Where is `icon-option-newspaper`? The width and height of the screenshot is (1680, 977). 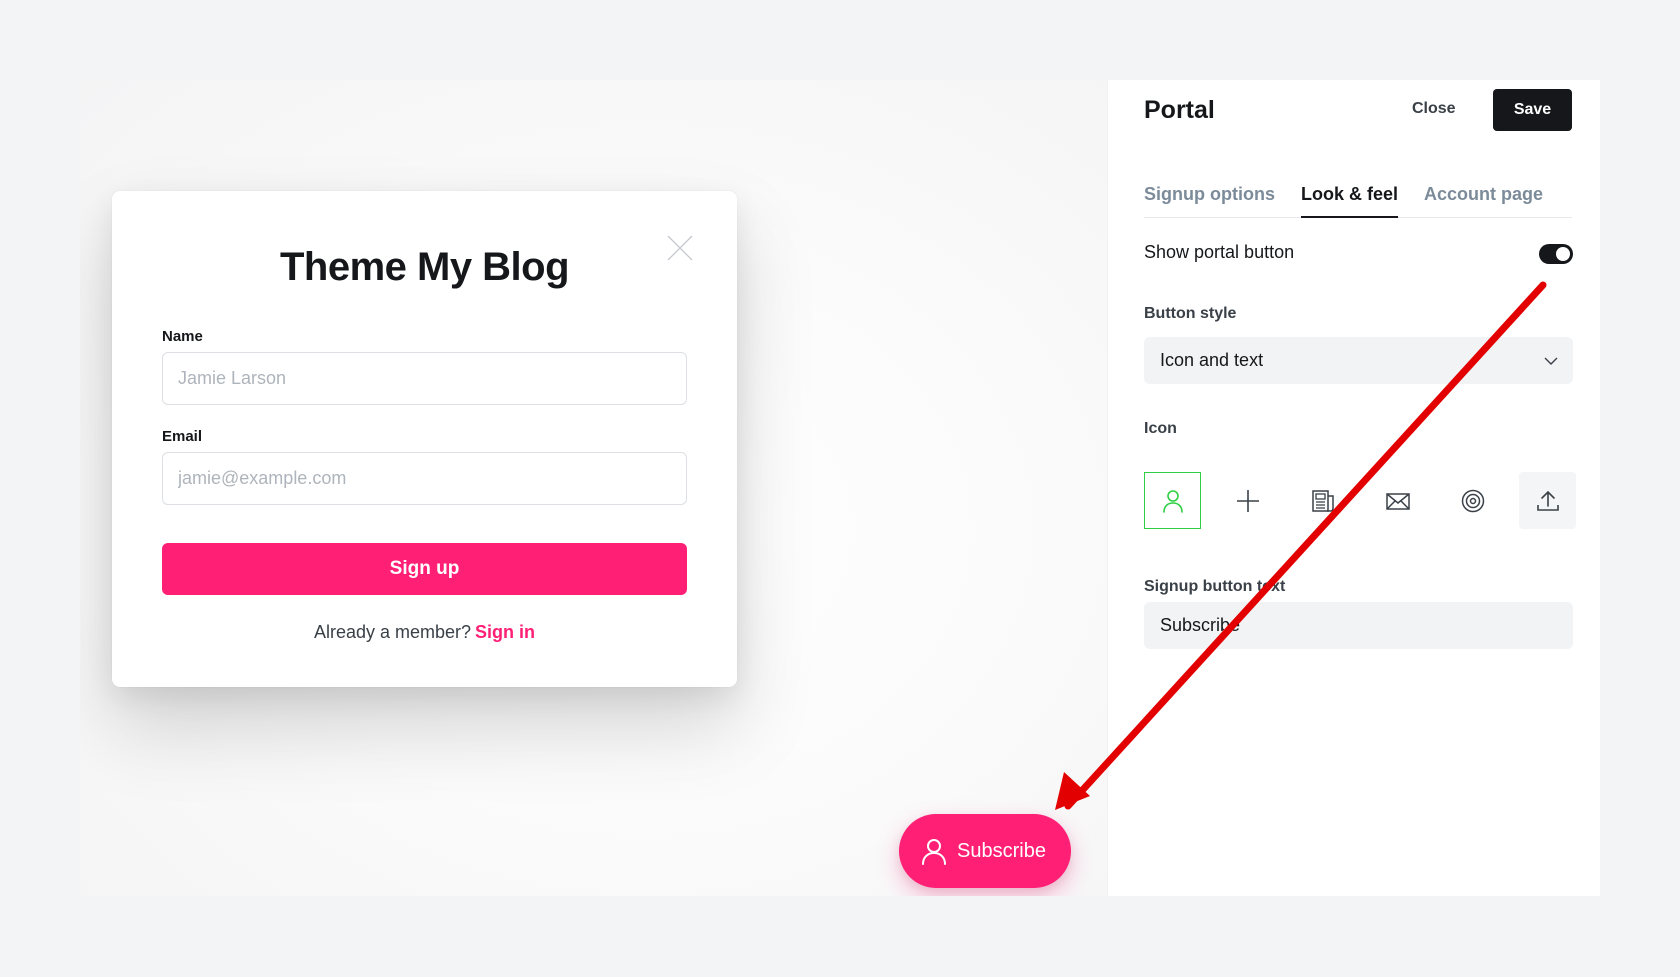
icon-option-newspaper is located at coordinates (1322, 500).